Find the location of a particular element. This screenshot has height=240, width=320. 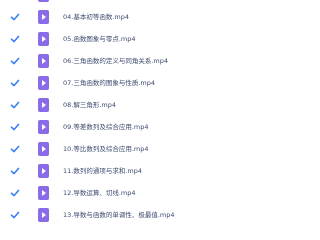

file-name: 07.三角函数的图象与性质.mp4 is located at coordinates (109, 83).